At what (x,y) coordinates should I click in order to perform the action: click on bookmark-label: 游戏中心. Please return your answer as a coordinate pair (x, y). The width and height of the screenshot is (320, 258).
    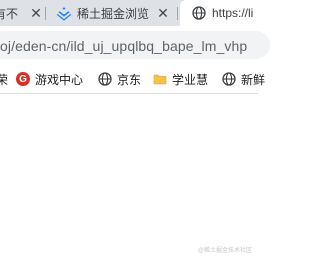
    Looking at the image, I should click on (59, 79).